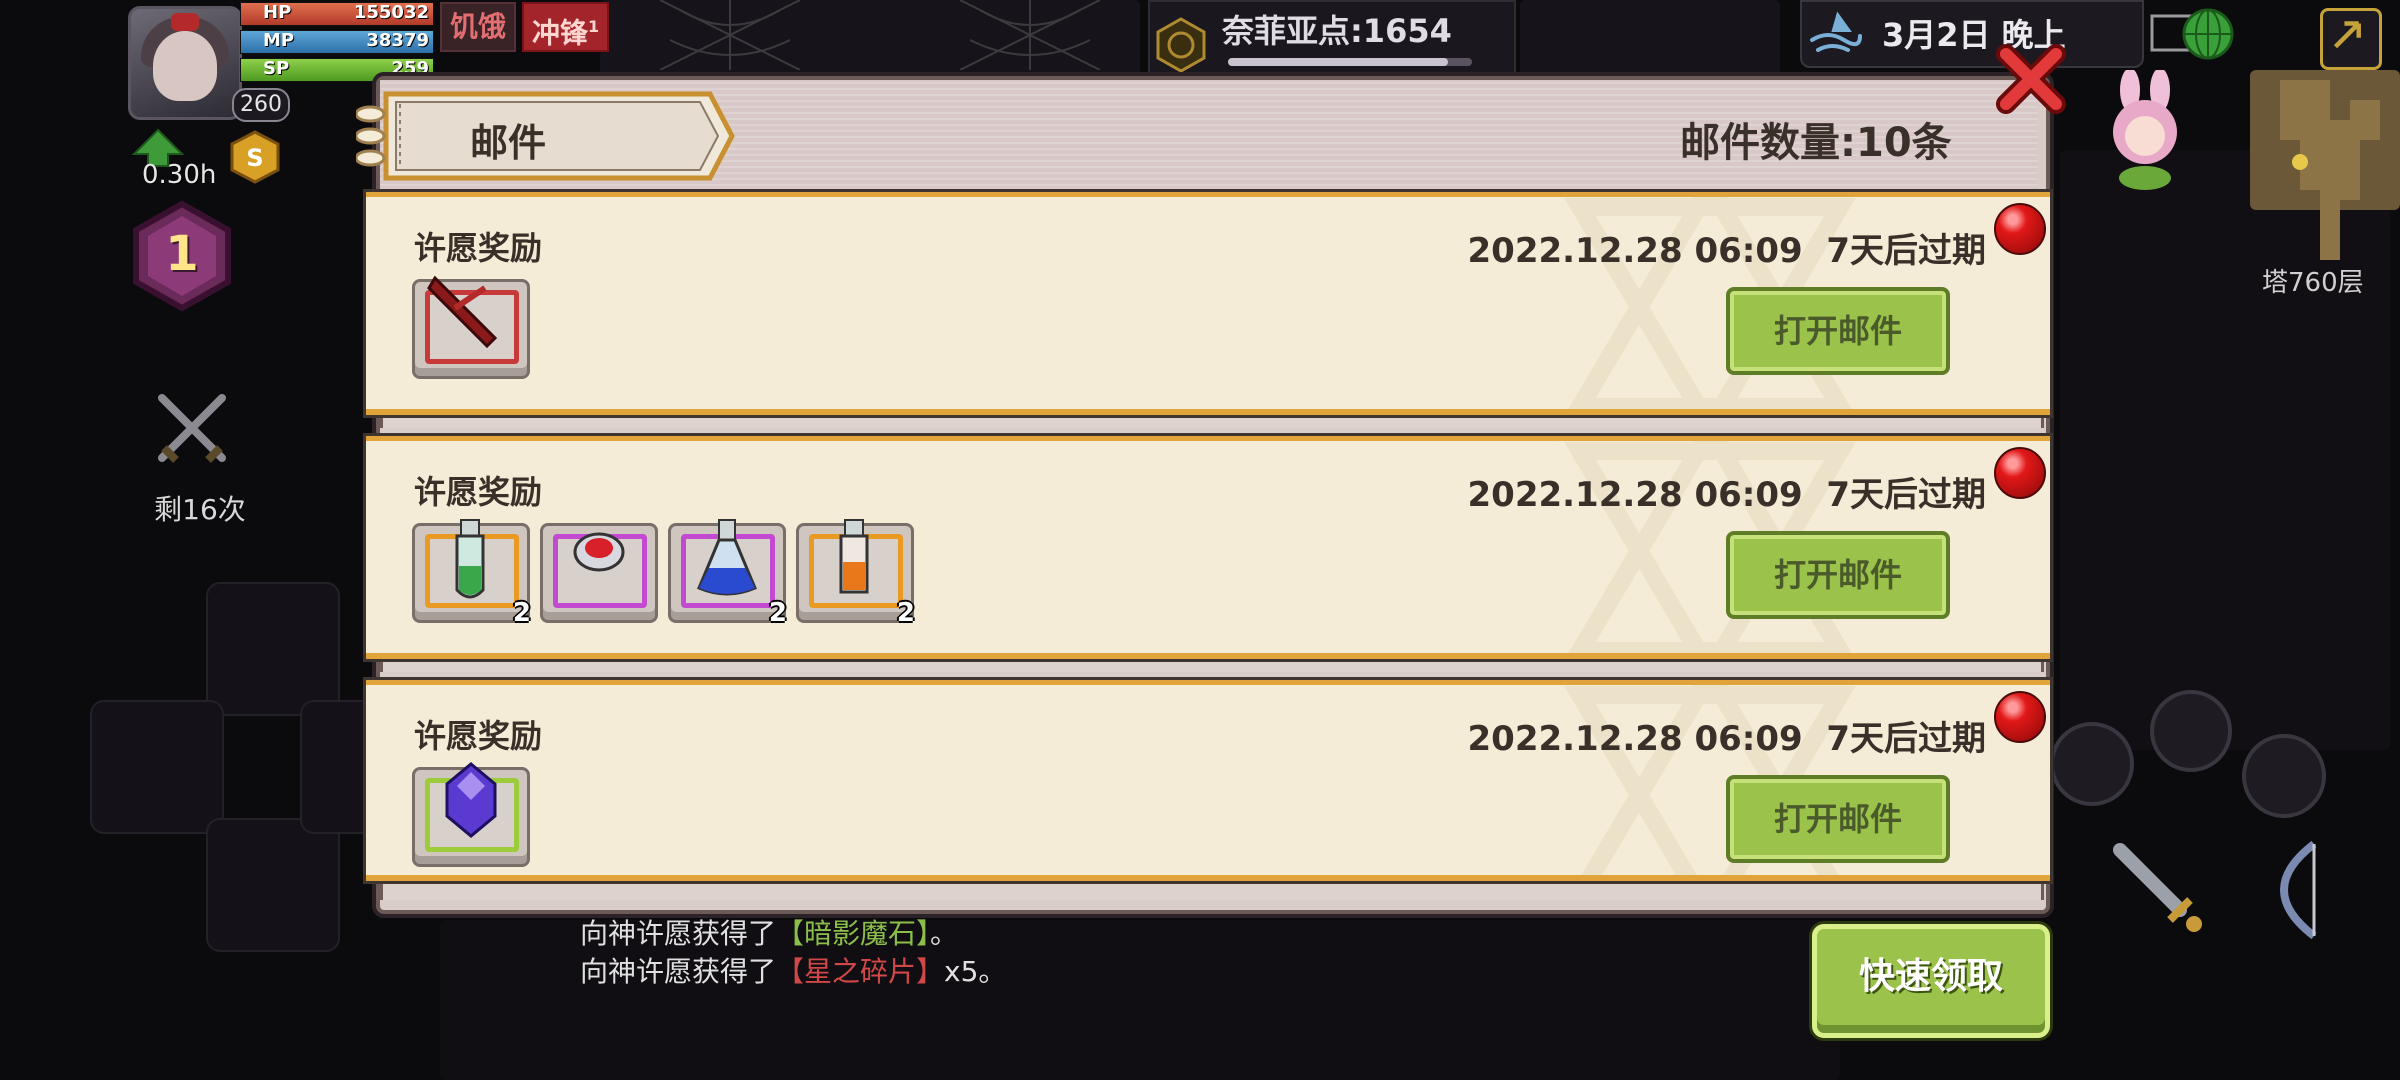 This screenshot has width=2400, height=1080. Describe the element at coordinates (462, 312) in the screenshot. I see `red-blade-icon` at that location.